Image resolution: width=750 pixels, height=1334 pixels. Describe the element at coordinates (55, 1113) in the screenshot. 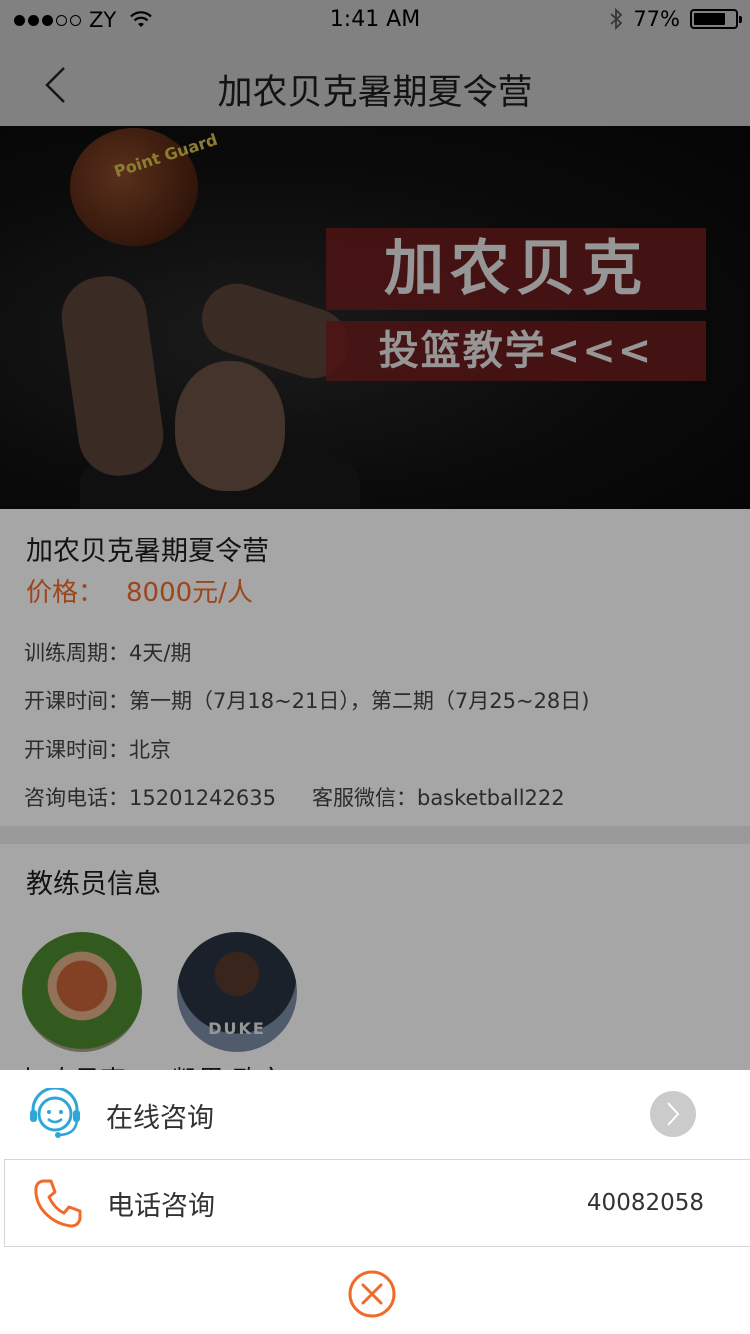

I see `headset-icon` at that location.